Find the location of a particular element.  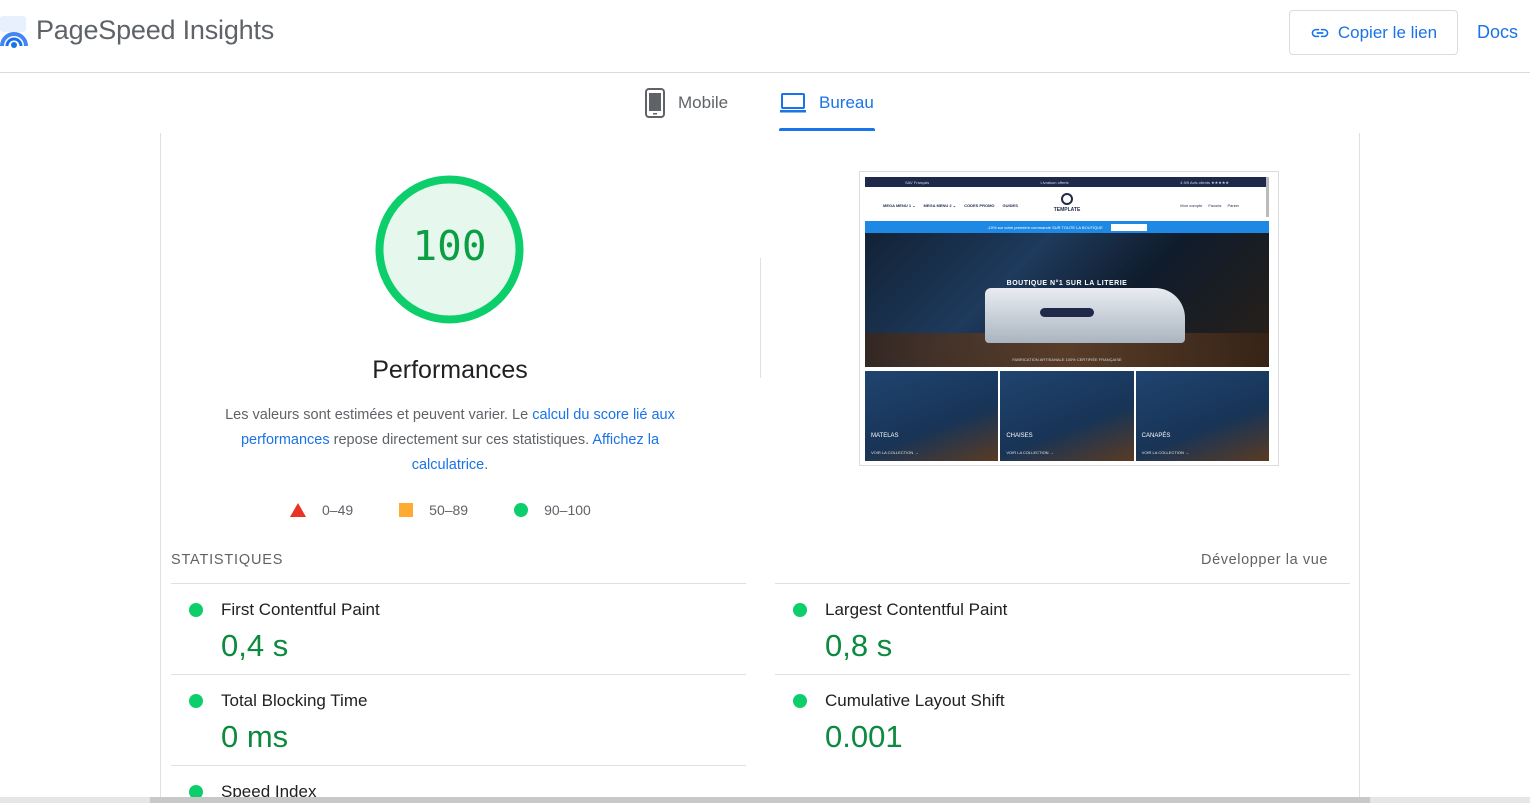

legend-range: 0–49 is located at coordinates (338, 510).